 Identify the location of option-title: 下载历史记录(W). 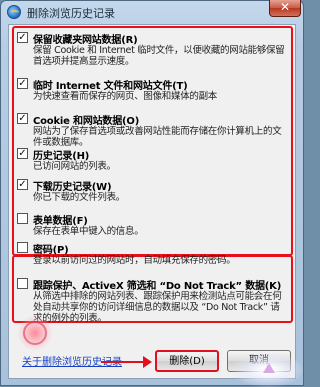
(72, 187).